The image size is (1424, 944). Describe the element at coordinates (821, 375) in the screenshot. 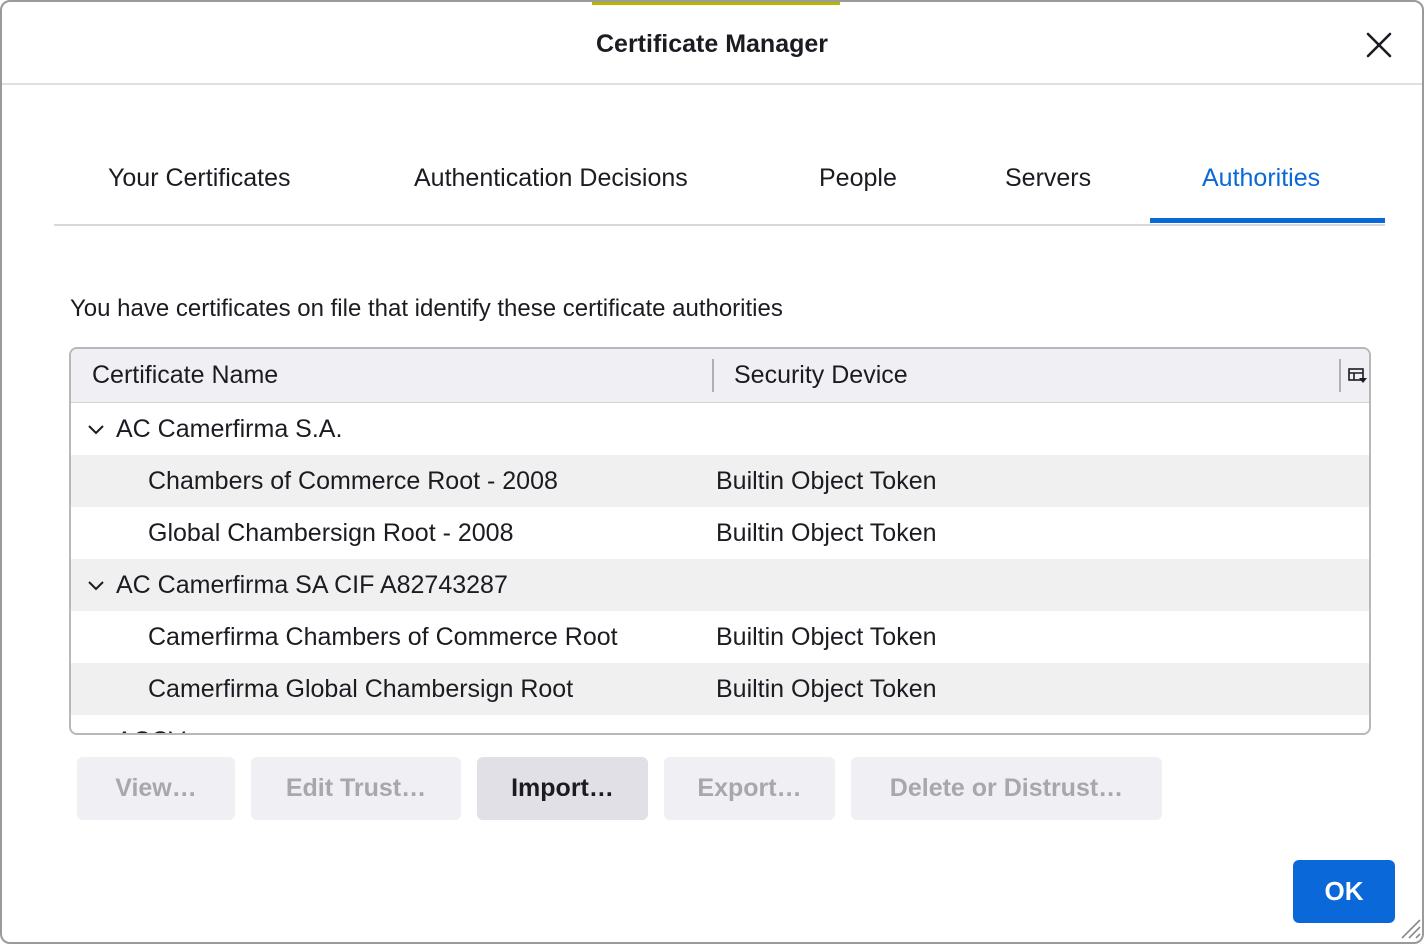

I see `column-header-security-device: Security Device` at that location.